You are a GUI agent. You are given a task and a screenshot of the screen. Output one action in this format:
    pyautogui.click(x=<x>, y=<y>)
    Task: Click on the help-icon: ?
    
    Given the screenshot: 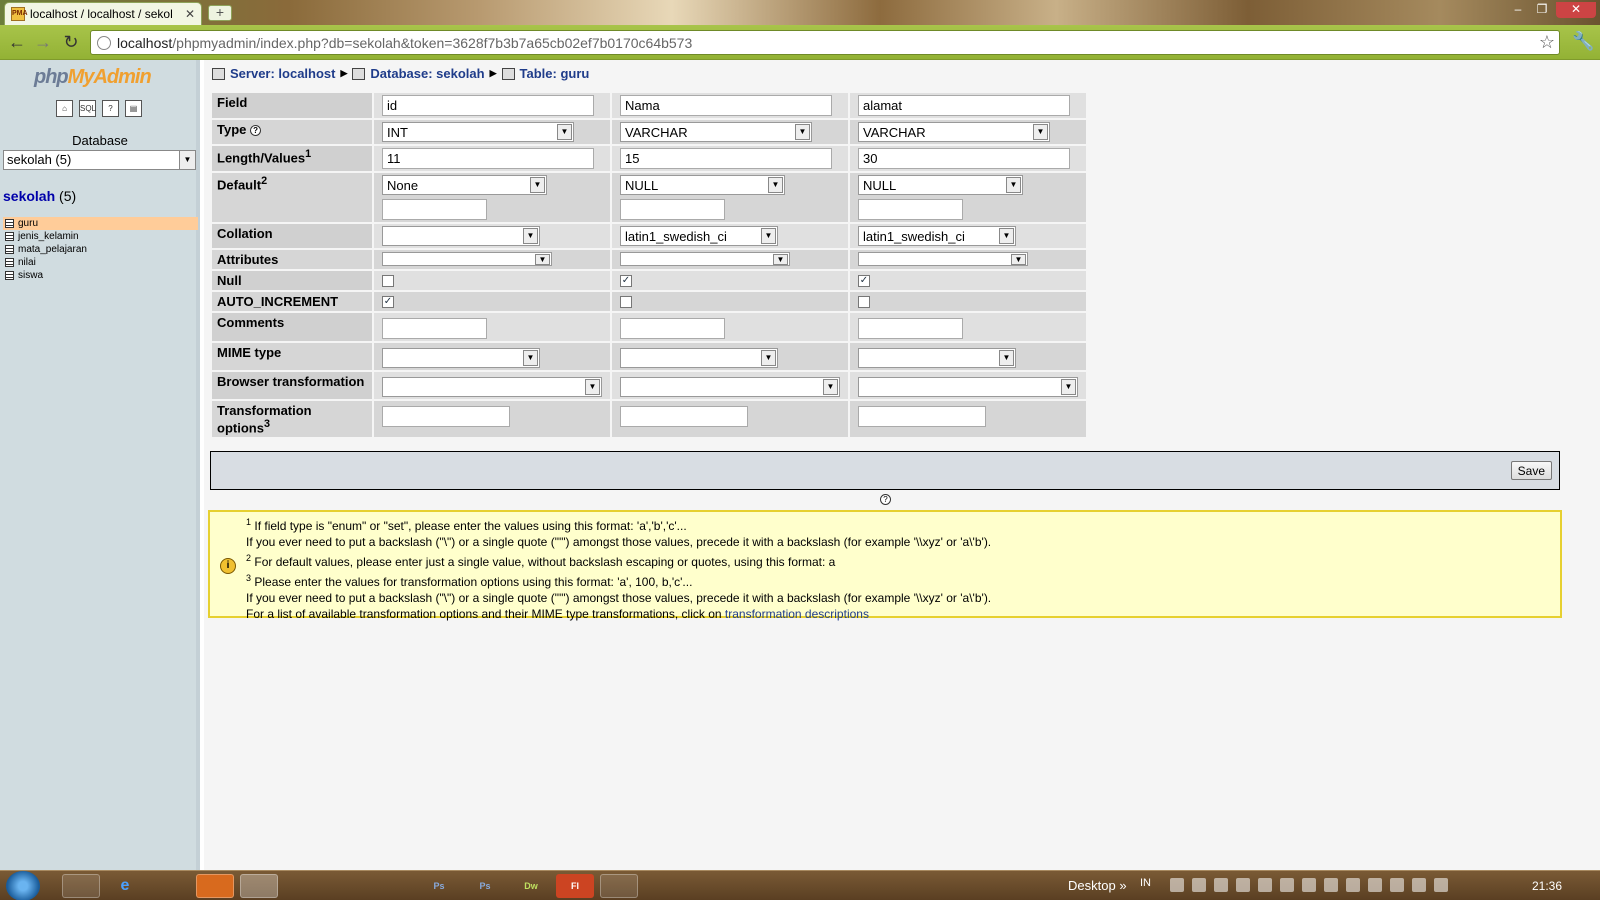 What is the action you would take?
    pyautogui.click(x=885, y=499)
    